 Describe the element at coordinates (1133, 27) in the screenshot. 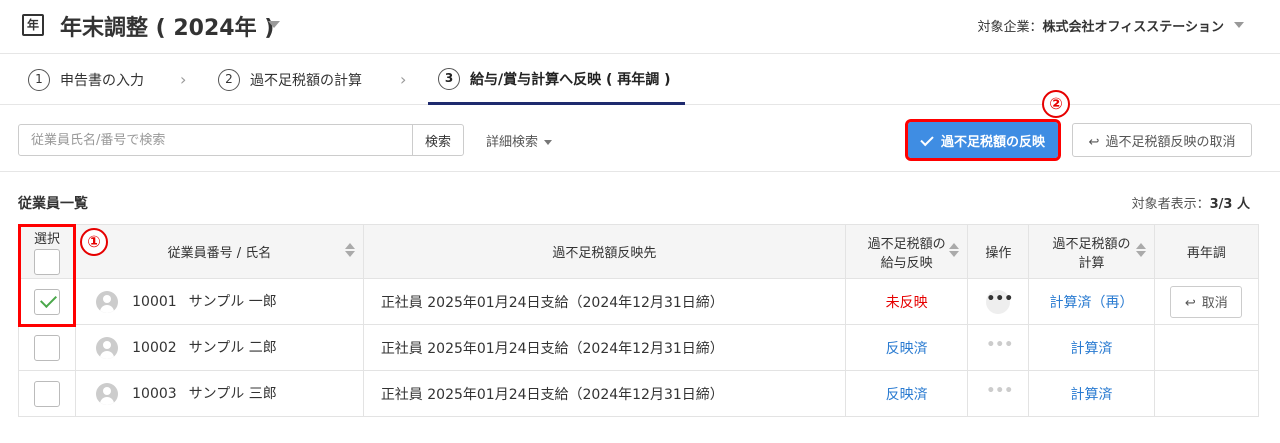

I see `company-name: 株式会社オフィスステーション` at that location.